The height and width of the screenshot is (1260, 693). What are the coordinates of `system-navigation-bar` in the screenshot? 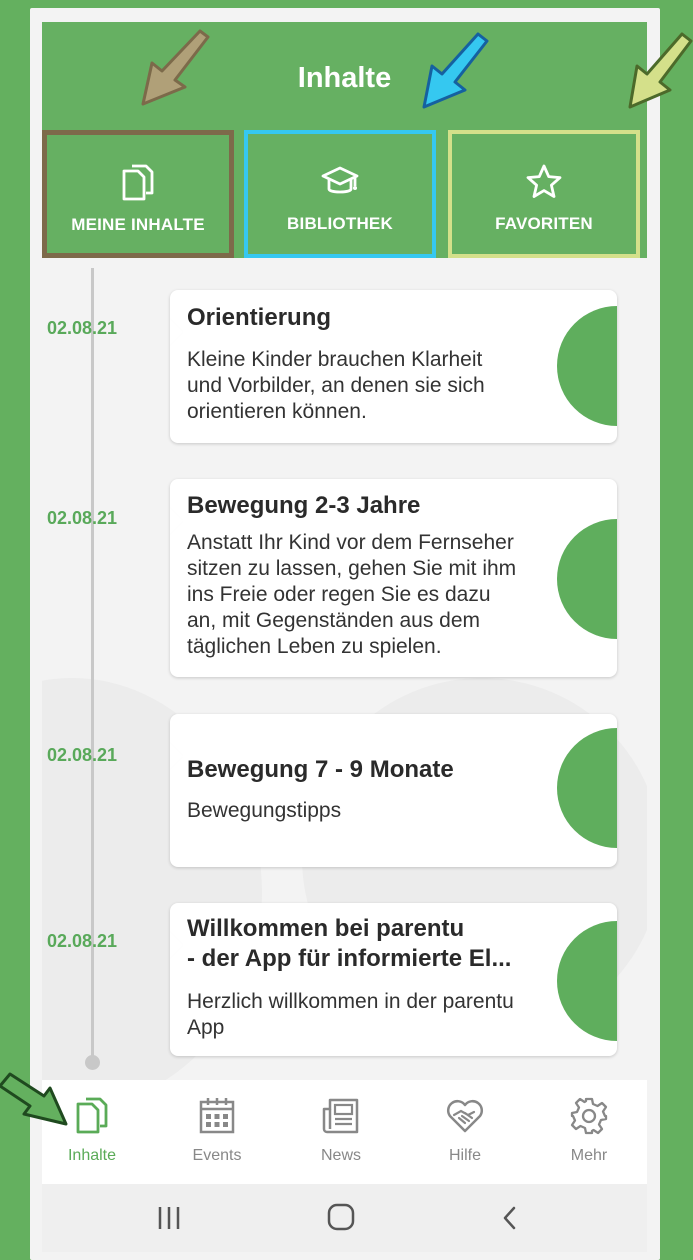 It's located at (344, 1218).